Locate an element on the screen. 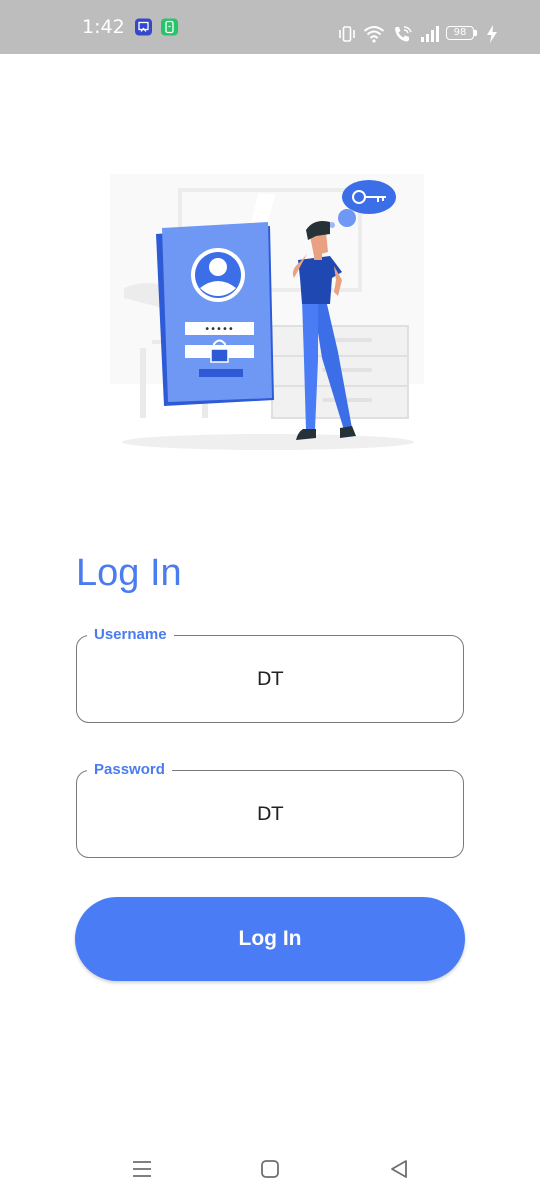  password-field: Password is located at coordinates (270, 809).